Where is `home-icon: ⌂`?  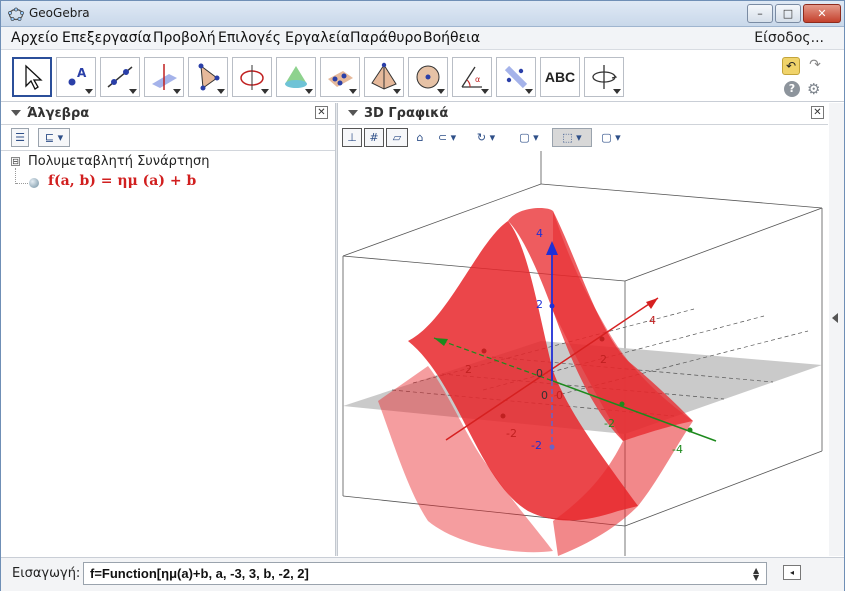
home-icon: ⌂ is located at coordinates (420, 137).